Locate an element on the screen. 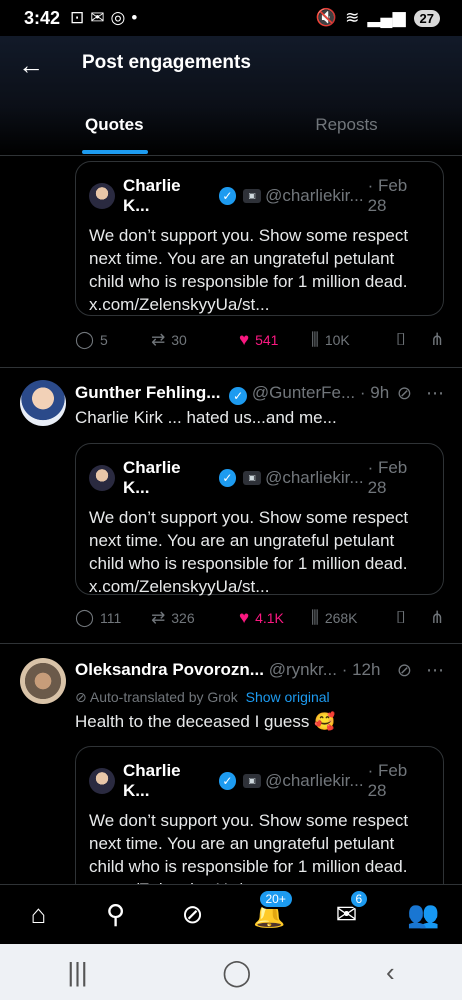 This screenshot has height=1000, width=462. screenshot-icon: ⊡ is located at coordinates (77, 17).